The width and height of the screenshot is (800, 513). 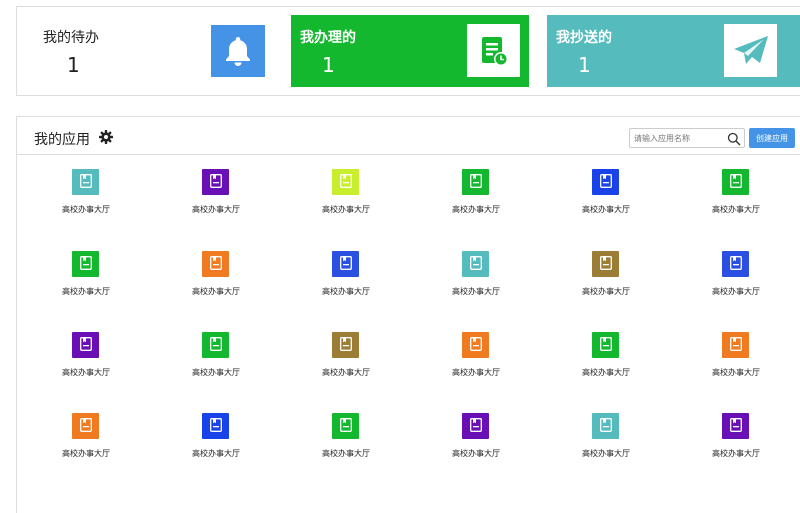 I want to click on handled-title: 我办理的, so click(x=328, y=38).